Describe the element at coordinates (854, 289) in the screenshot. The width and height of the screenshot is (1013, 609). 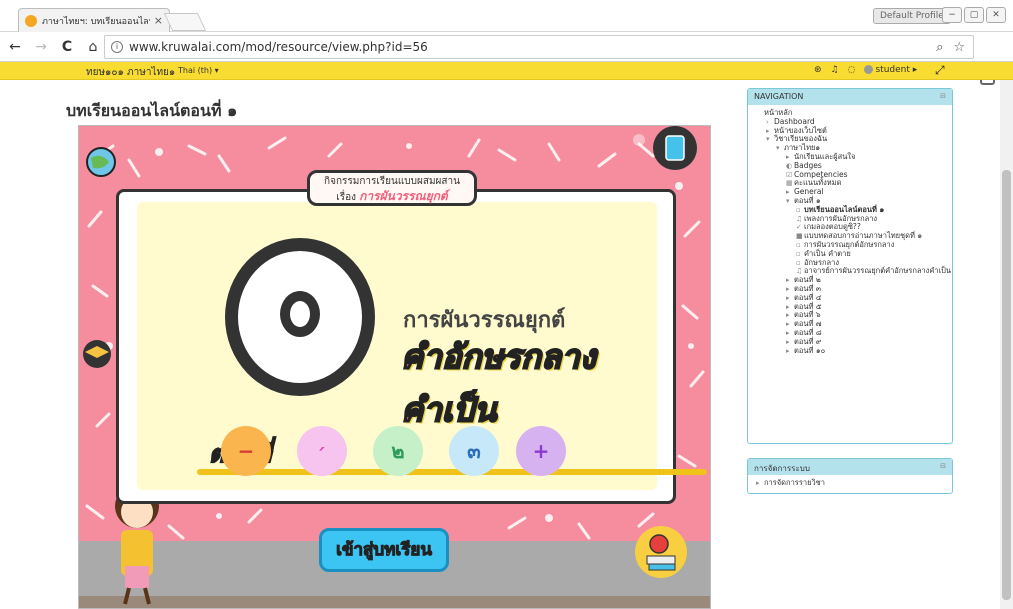
I see `nav-item: ▸ ตอนที่ ๓` at that location.